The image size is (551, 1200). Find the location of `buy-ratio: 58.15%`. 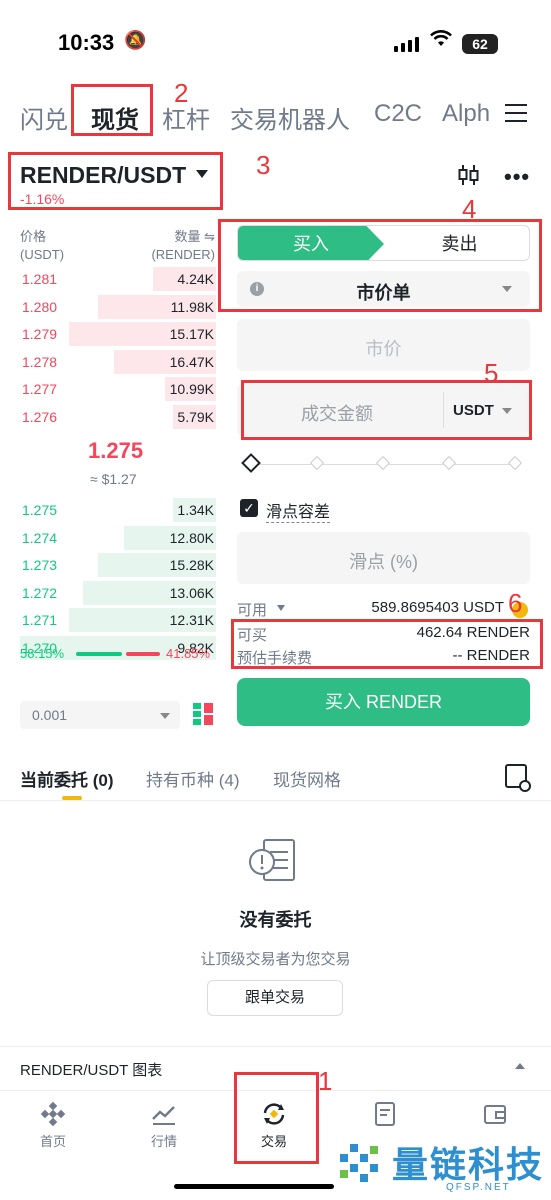

buy-ratio: 58.15% is located at coordinates (42, 653).